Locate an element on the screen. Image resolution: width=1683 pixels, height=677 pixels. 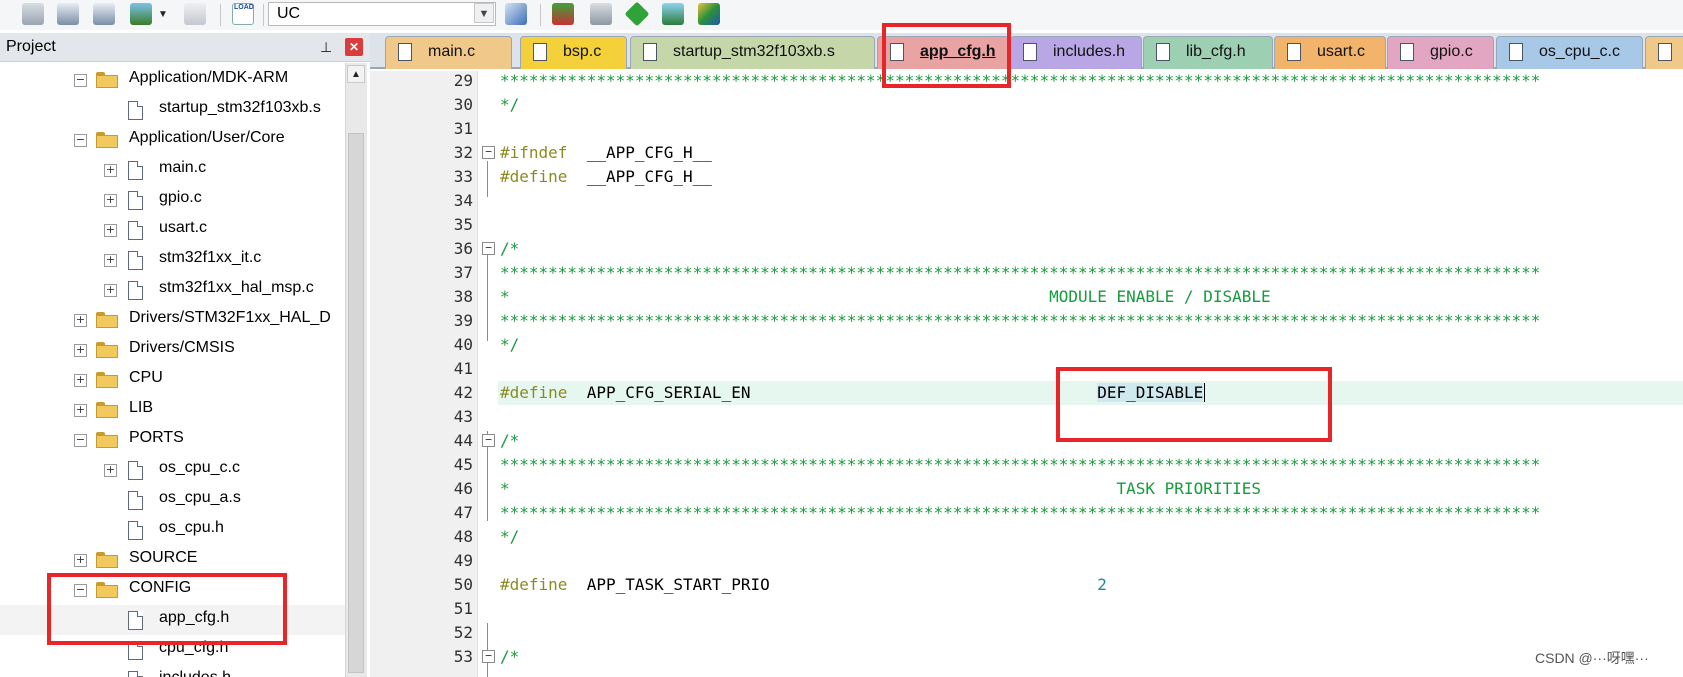
code-line: 41 is located at coordinates (1026, 369).